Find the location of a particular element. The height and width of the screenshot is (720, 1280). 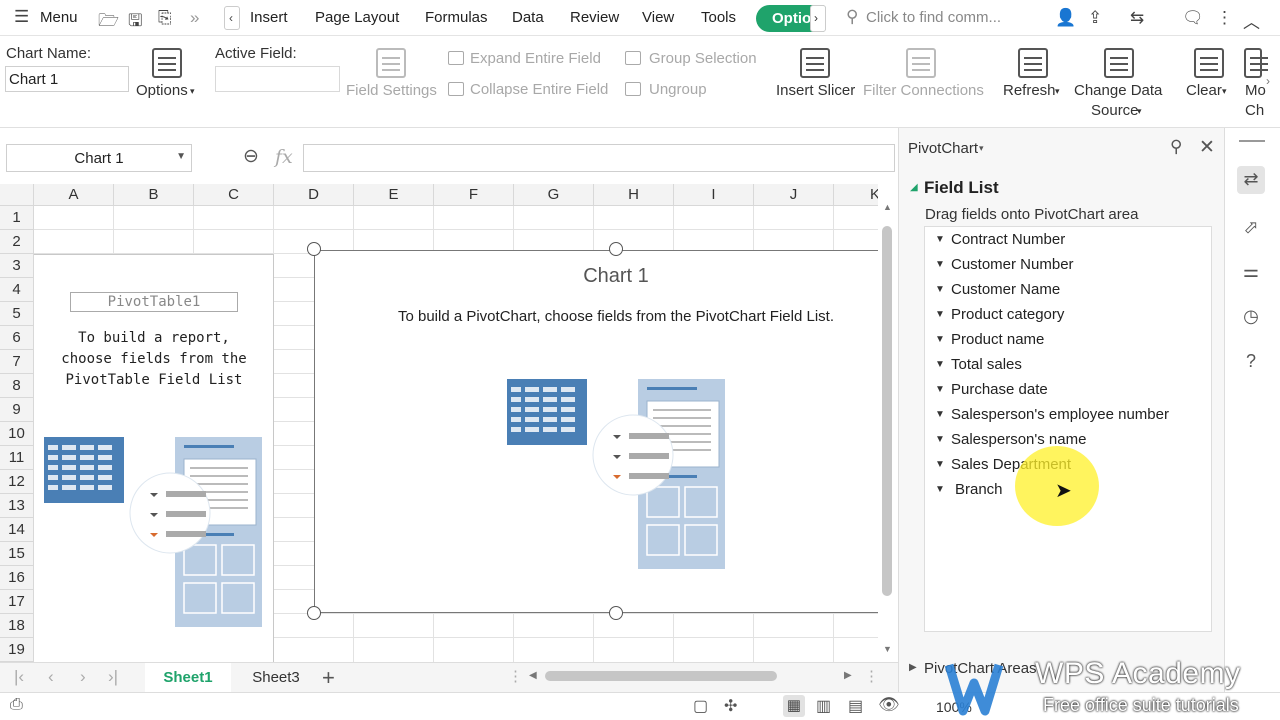

row-header: 3 is located at coordinates (17, 266).